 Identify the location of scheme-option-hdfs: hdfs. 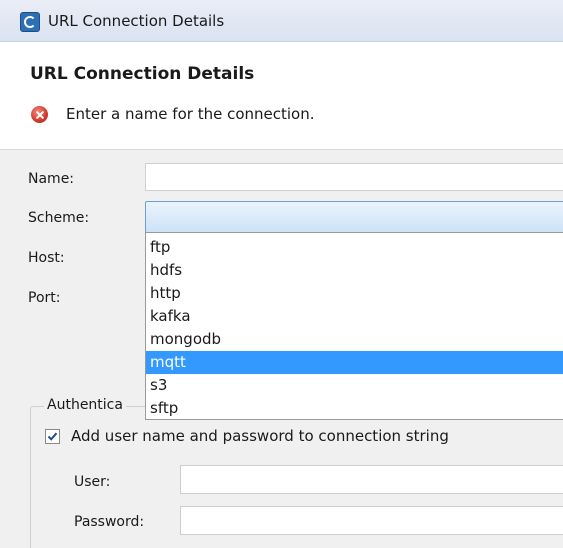
(354, 270).